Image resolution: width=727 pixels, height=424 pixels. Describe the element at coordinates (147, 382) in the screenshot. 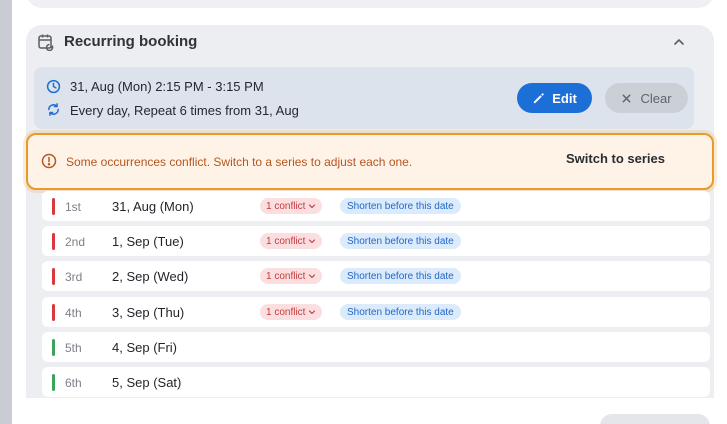

I see `occurrence-date: 5, Sep (Sat)` at that location.